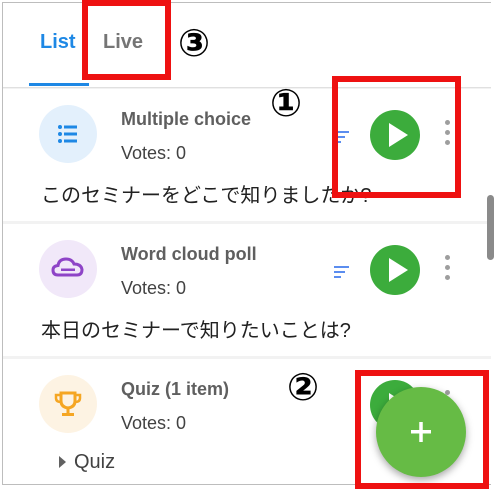 This screenshot has width=500, height=493. Describe the element at coordinates (126, 40) in the screenshot. I see `annotation-box-live-tab` at that location.